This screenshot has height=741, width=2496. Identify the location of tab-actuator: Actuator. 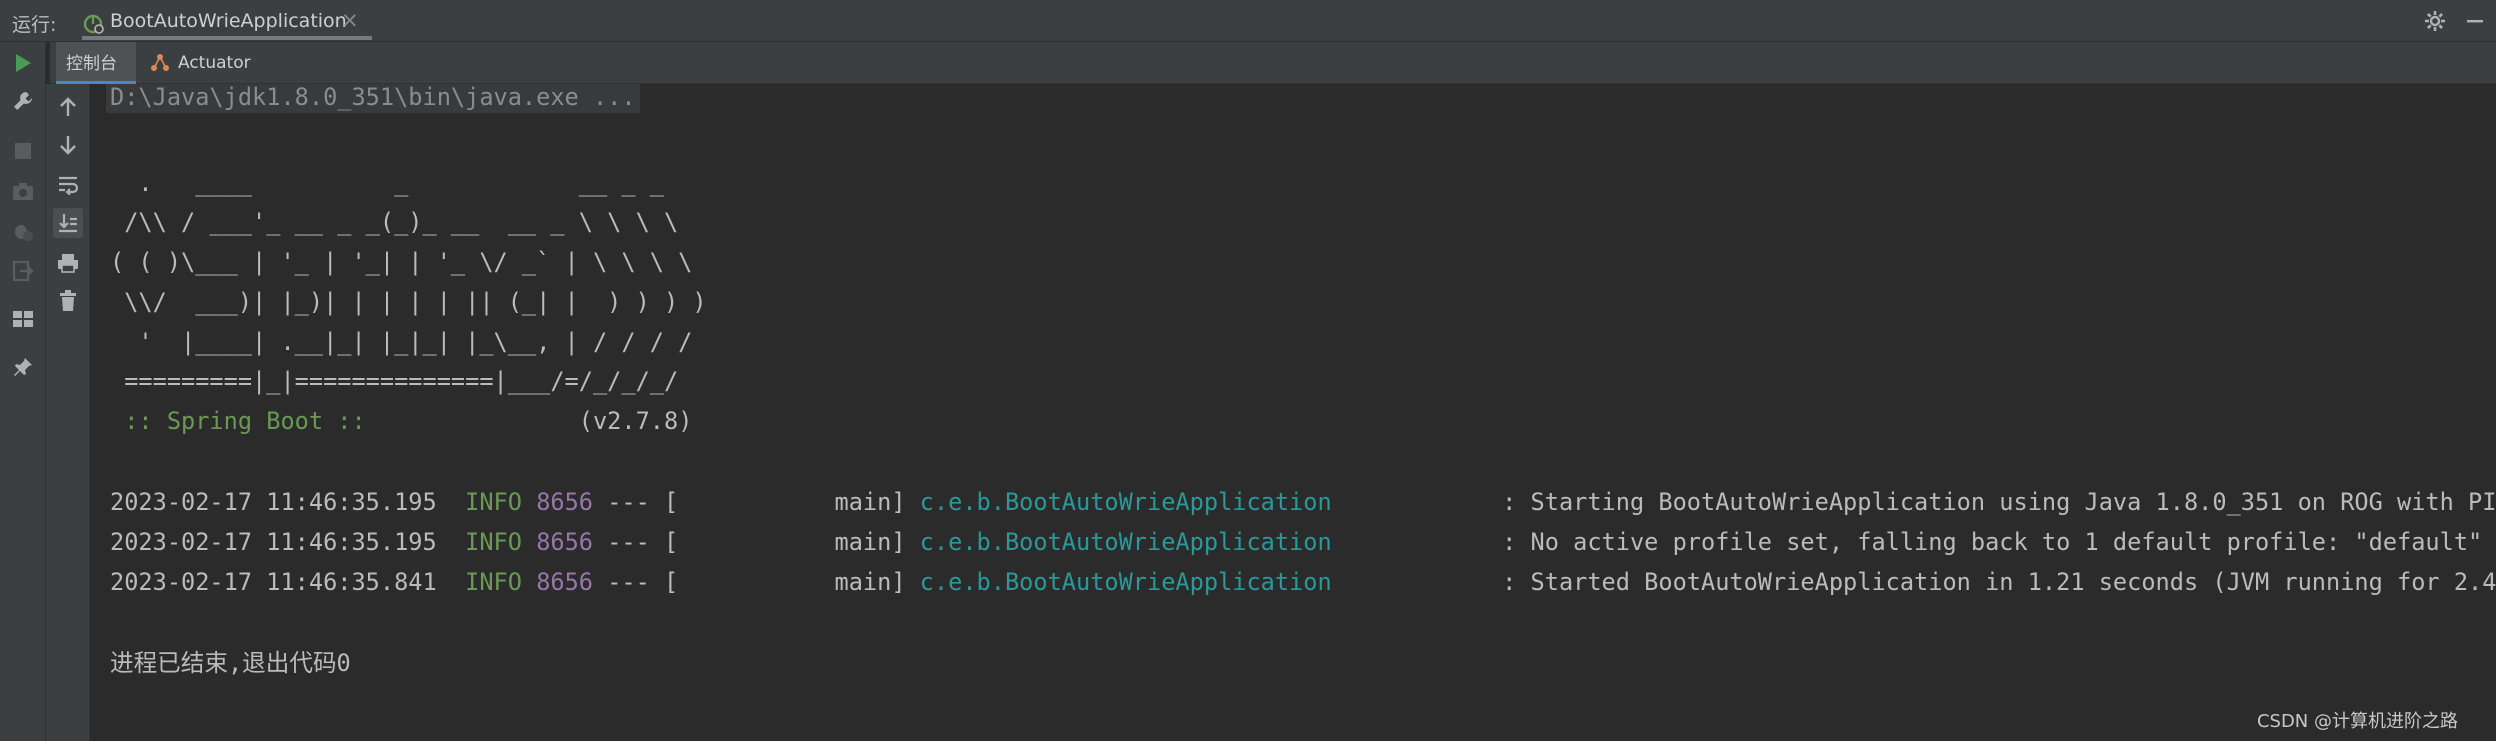
(200, 63).